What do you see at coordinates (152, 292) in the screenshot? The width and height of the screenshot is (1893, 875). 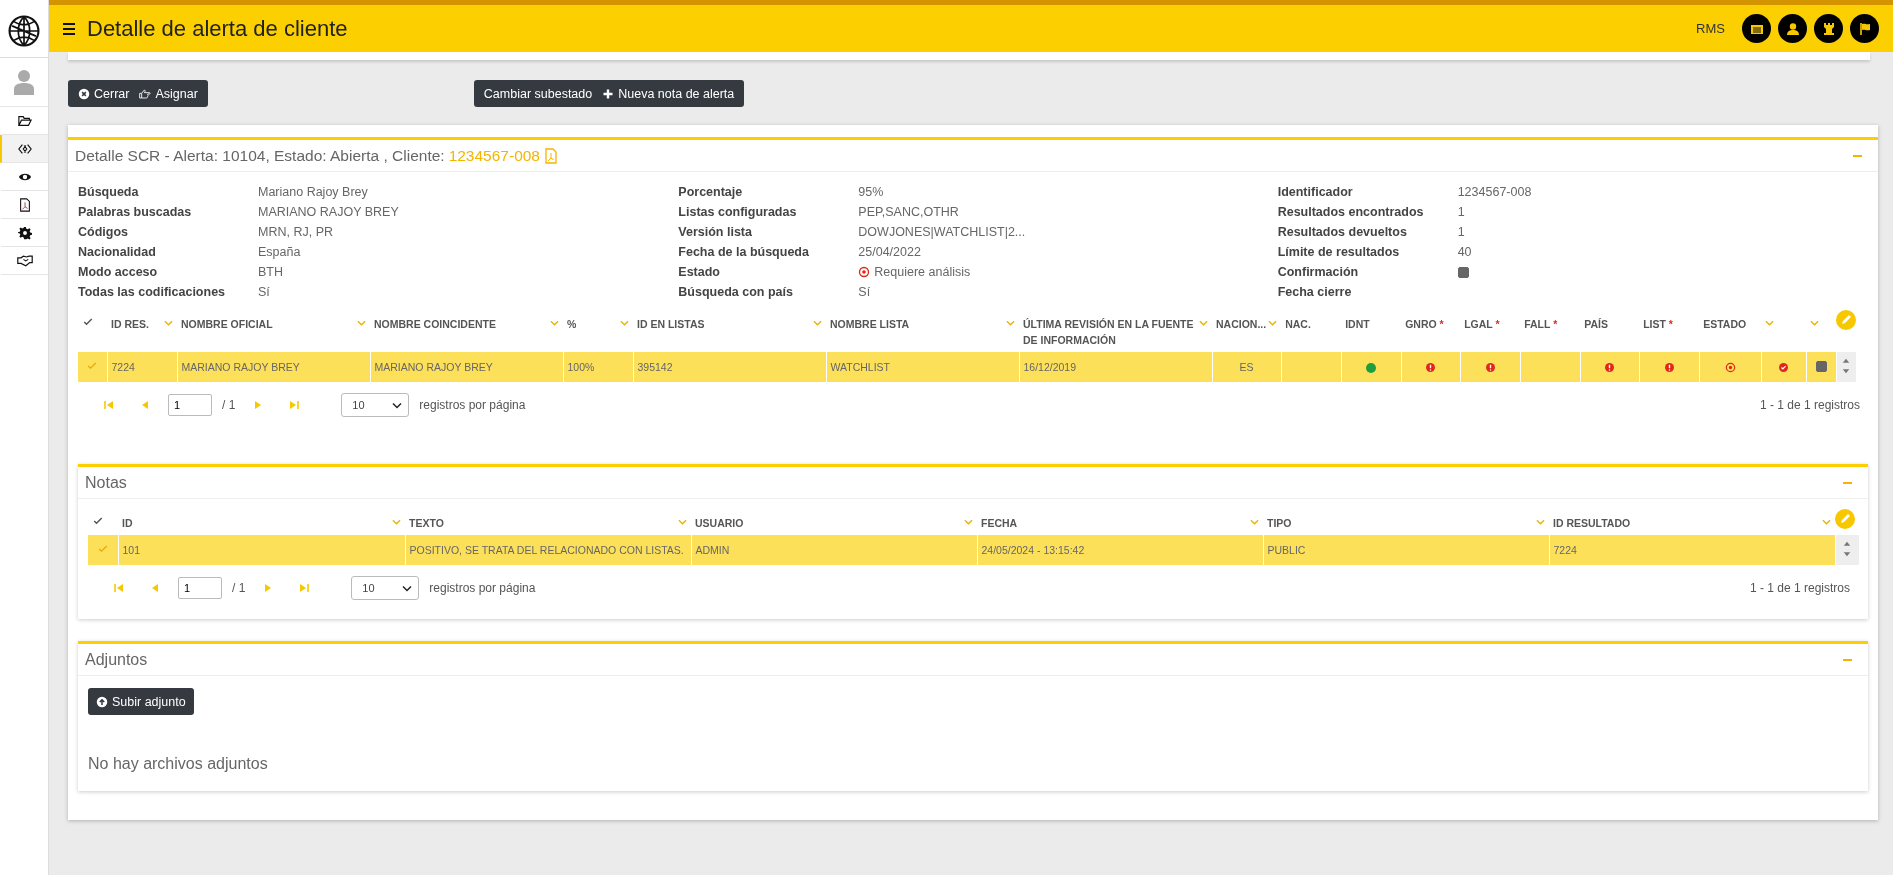 I see `field-label: Todas las codificaciones` at bounding box center [152, 292].